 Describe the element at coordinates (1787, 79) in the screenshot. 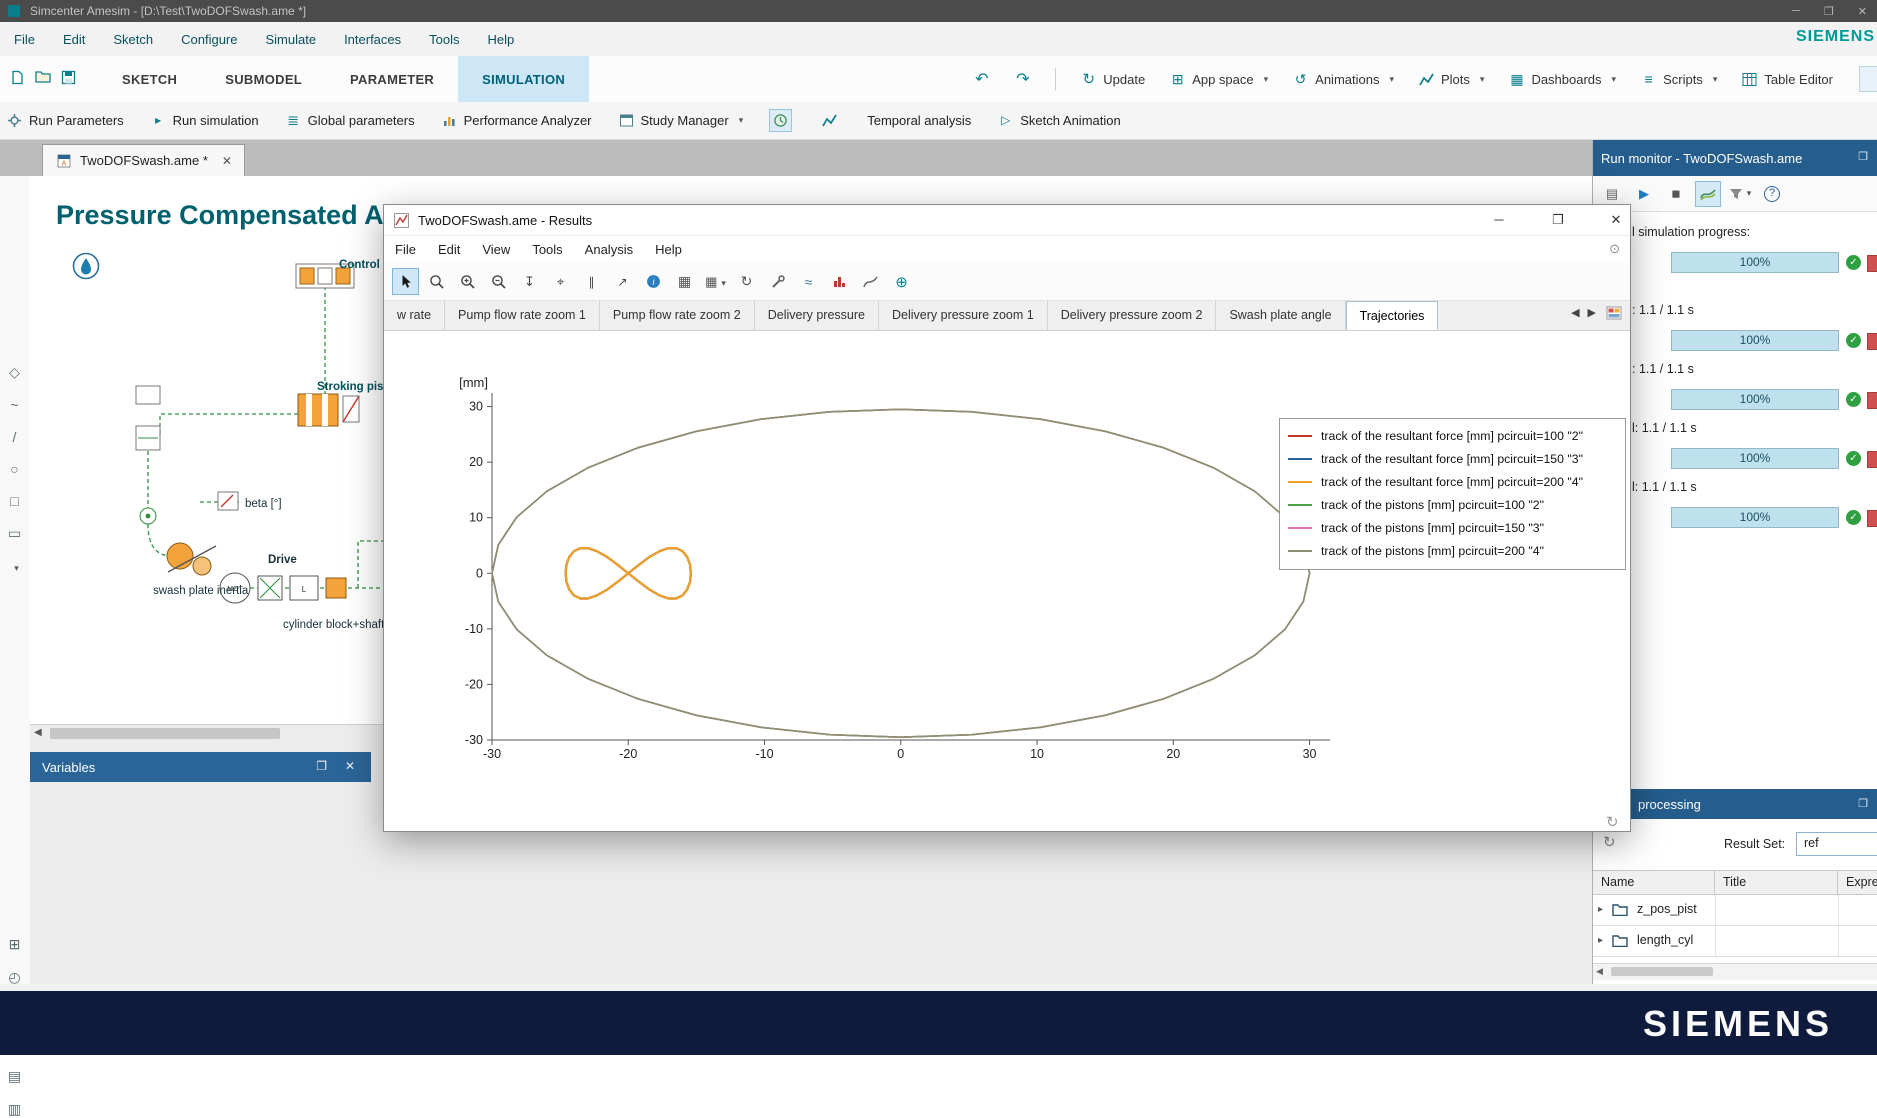

I see `action-table-editor: Table Editor` at that location.